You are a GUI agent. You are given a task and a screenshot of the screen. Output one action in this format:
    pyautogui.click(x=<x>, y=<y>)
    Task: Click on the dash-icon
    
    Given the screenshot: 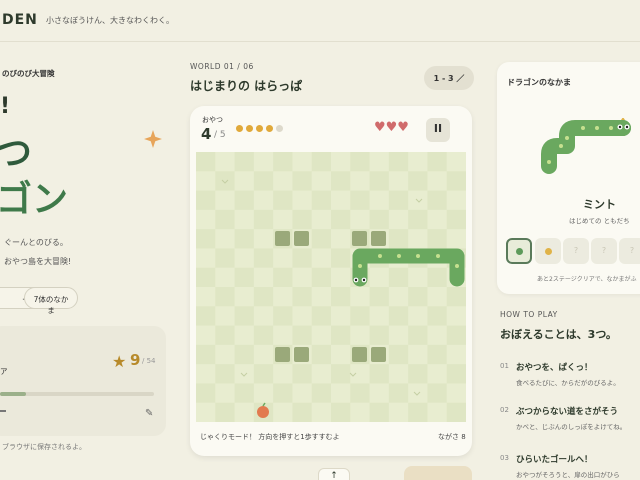 What is the action you would take?
    pyautogui.click(x=3, y=411)
    